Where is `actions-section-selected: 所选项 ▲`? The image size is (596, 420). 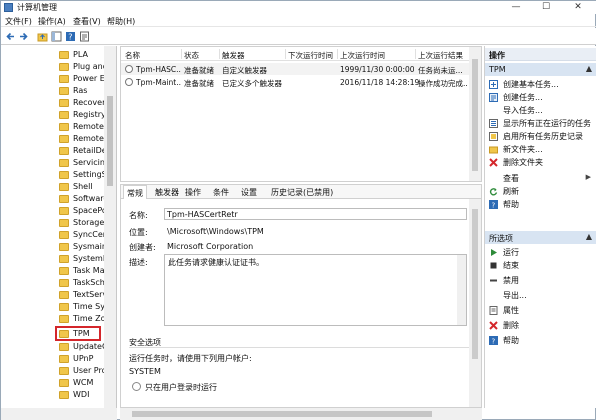
actions-section-selected: 所选项 ▲ is located at coordinates (540, 237).